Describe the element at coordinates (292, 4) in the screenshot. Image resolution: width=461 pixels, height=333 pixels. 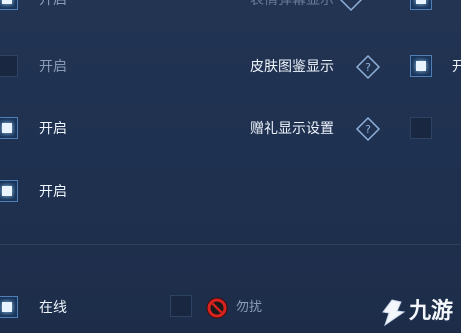
I see `row0-right-label: 表情弹幕显示` at that location.